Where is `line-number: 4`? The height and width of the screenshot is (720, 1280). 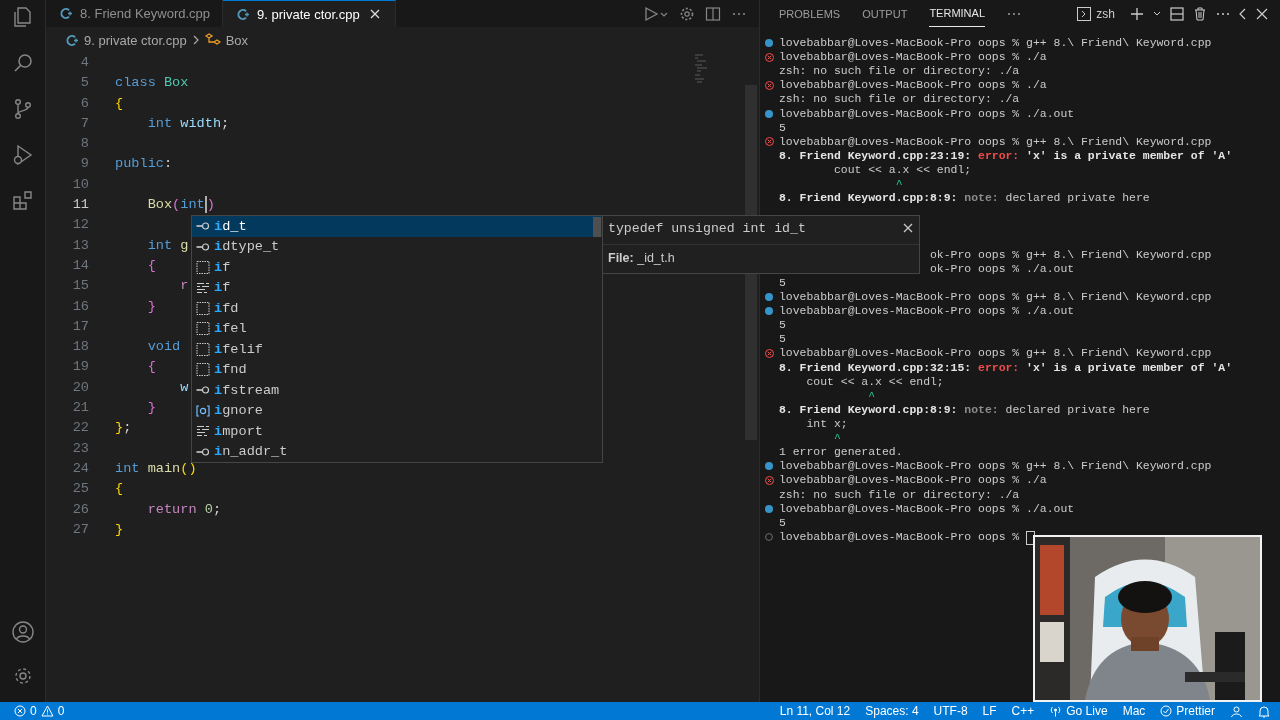 line-number: 4 is located at coordinates (84, 63).